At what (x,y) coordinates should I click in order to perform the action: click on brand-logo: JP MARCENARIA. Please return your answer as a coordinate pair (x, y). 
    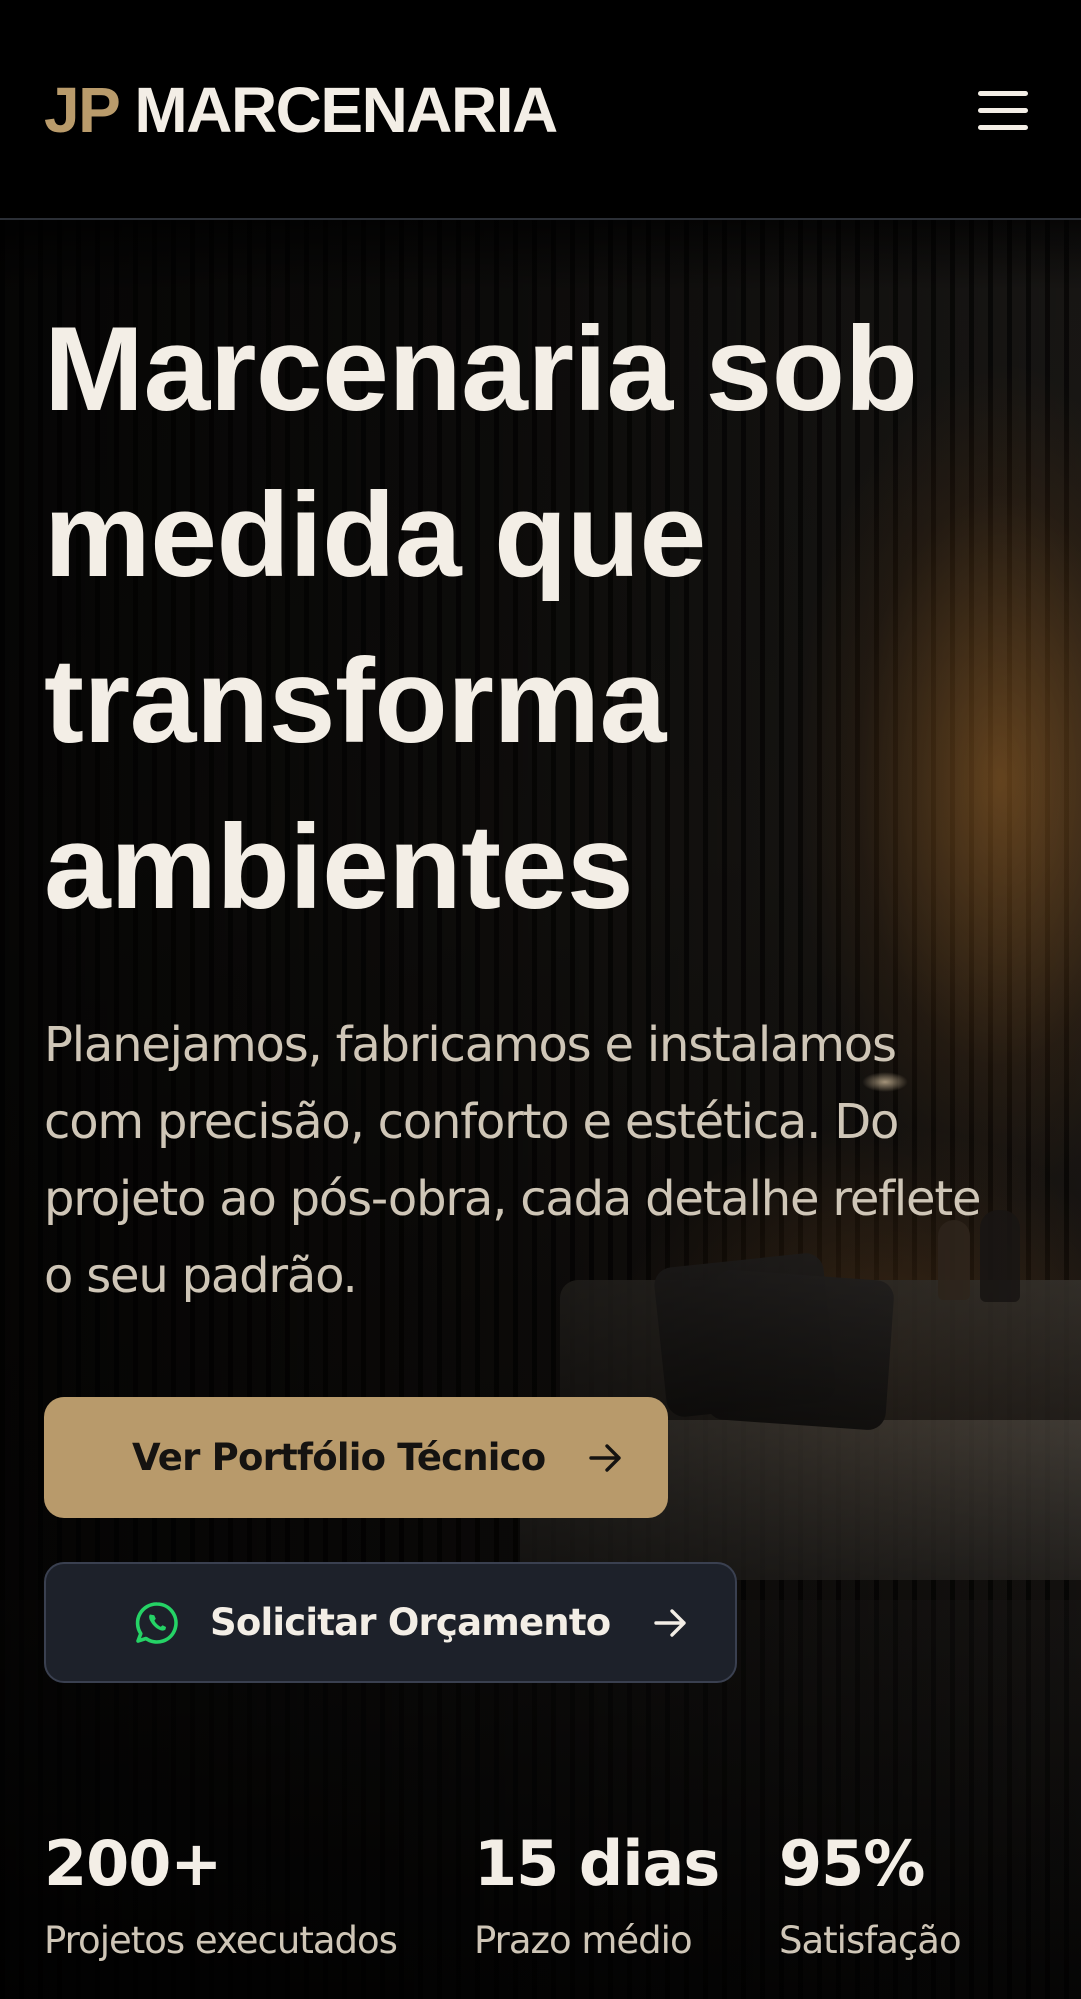
    Looking at the image, I should click on (301, 110).